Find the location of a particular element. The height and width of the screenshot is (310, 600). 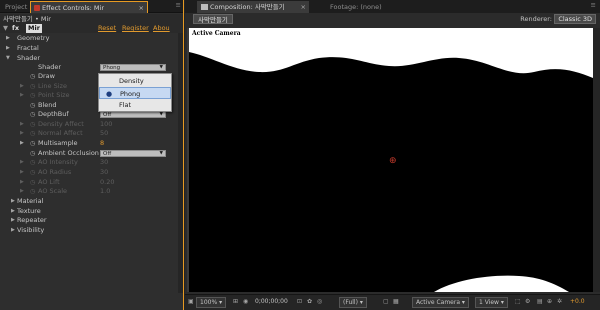

composition-navigator: 사막만들기 Renderer: Classic 3D is located at coordinates (392, 19).